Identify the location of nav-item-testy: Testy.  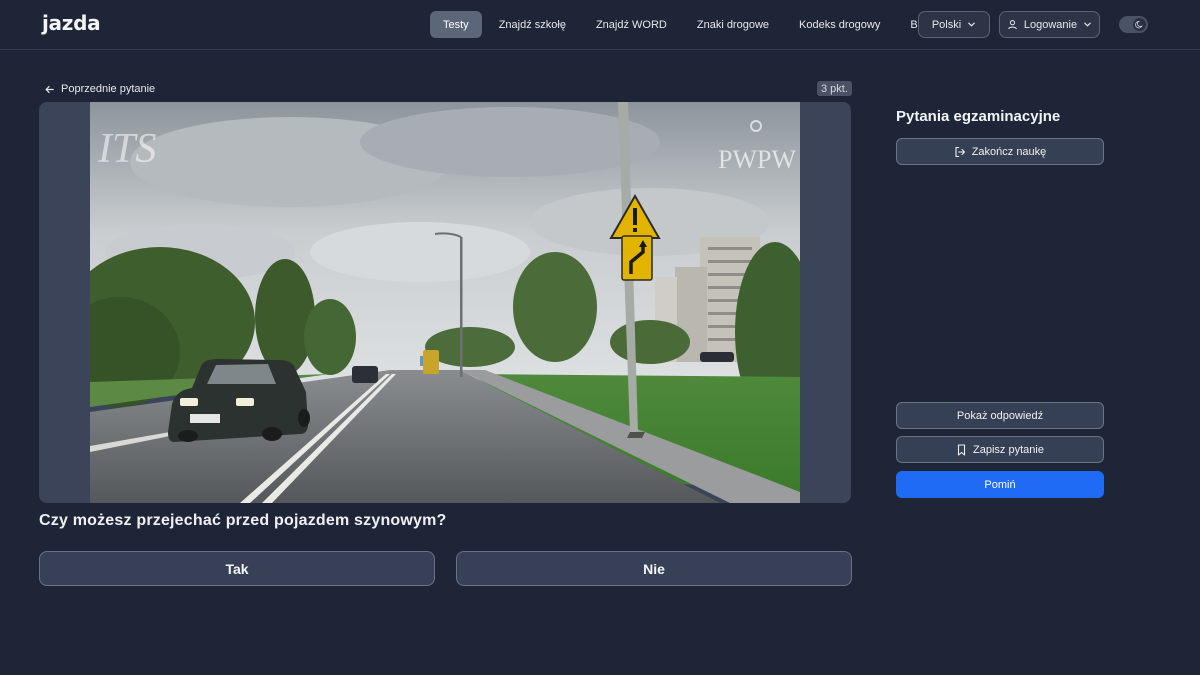
(456, 24).